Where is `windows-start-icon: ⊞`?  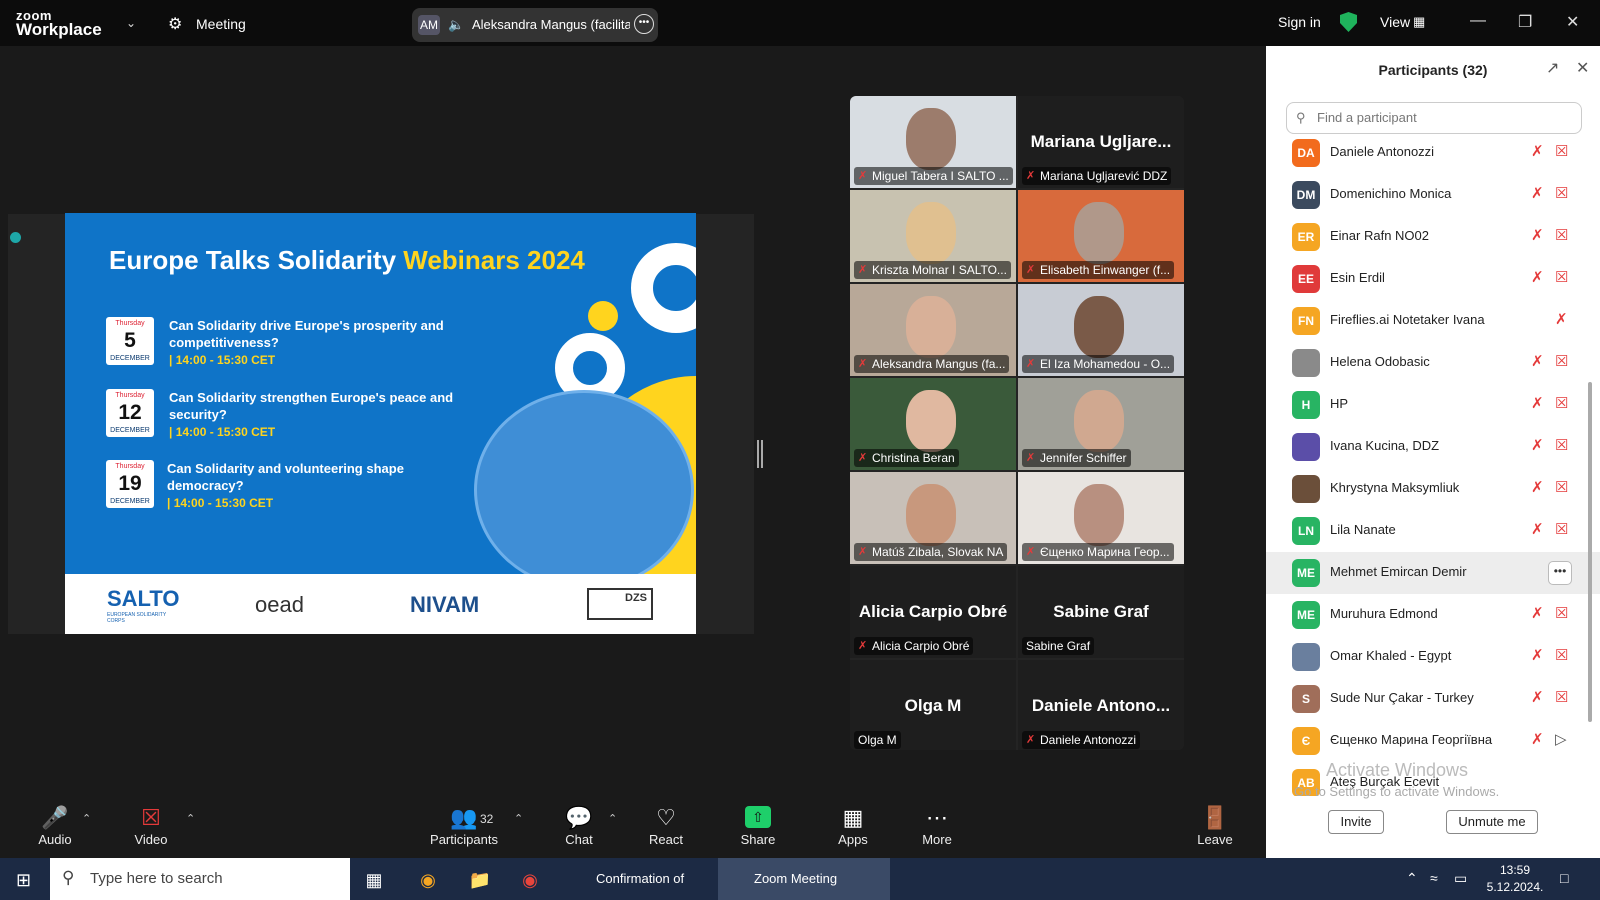 windows-start-icon: ⊞ is located at coordinates (23, 880).